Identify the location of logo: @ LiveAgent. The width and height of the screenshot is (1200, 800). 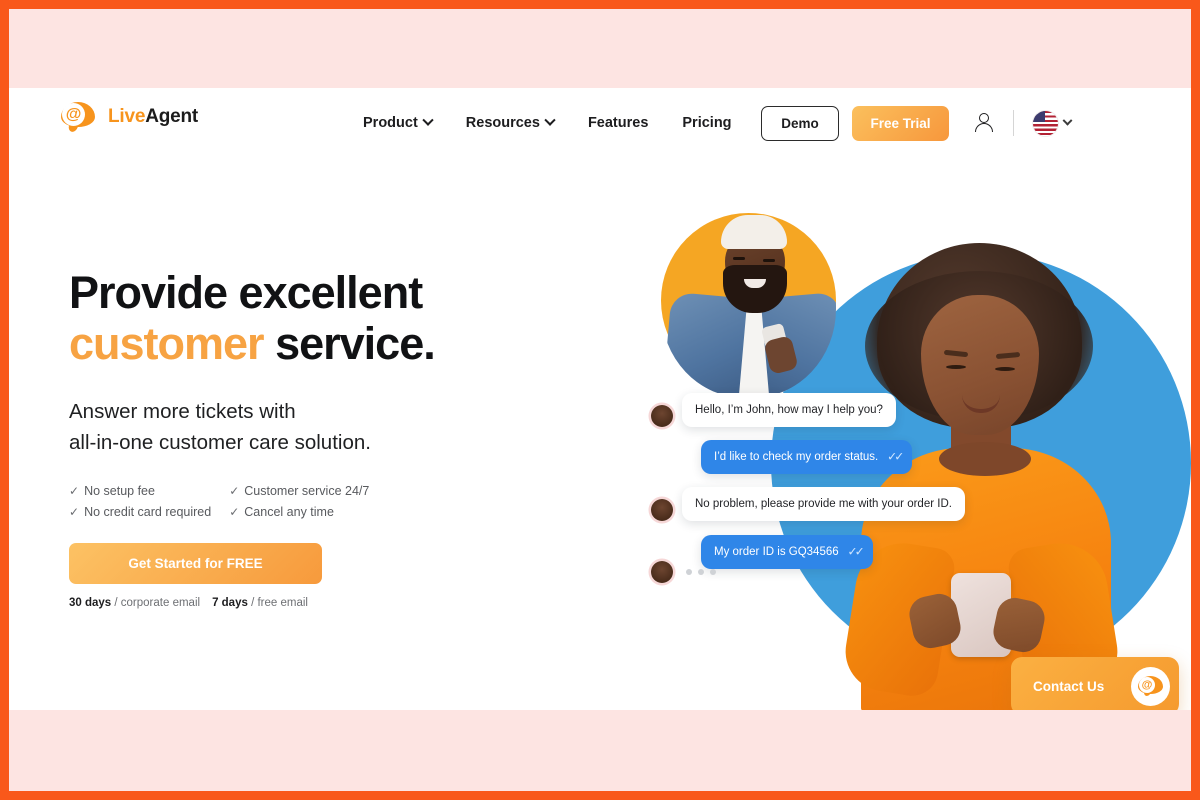
(129, 117).